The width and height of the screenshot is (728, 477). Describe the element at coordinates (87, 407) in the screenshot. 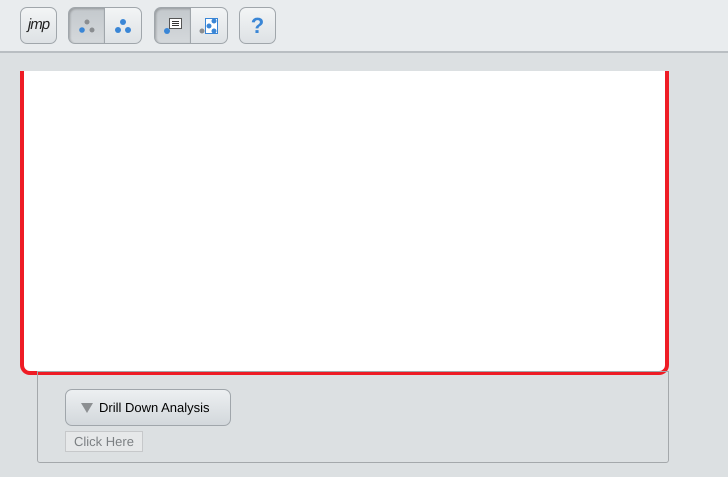

I see `collapse-triangle-icon` at that location.